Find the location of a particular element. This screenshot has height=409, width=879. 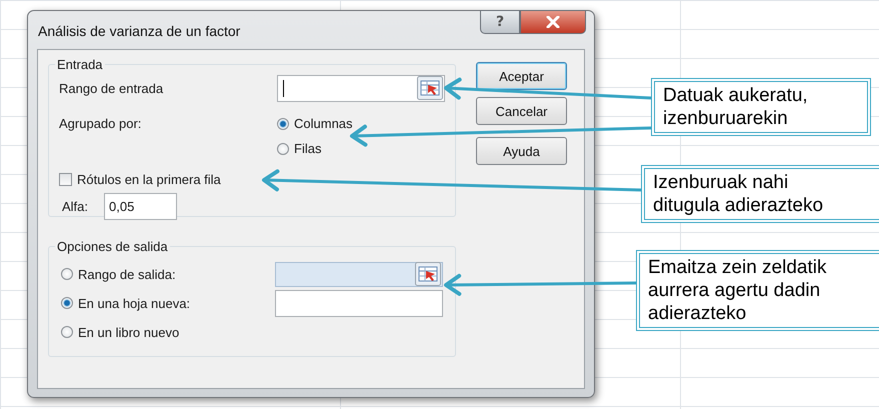

field-label: Agrupado por: is located at coordinates (100, 123).